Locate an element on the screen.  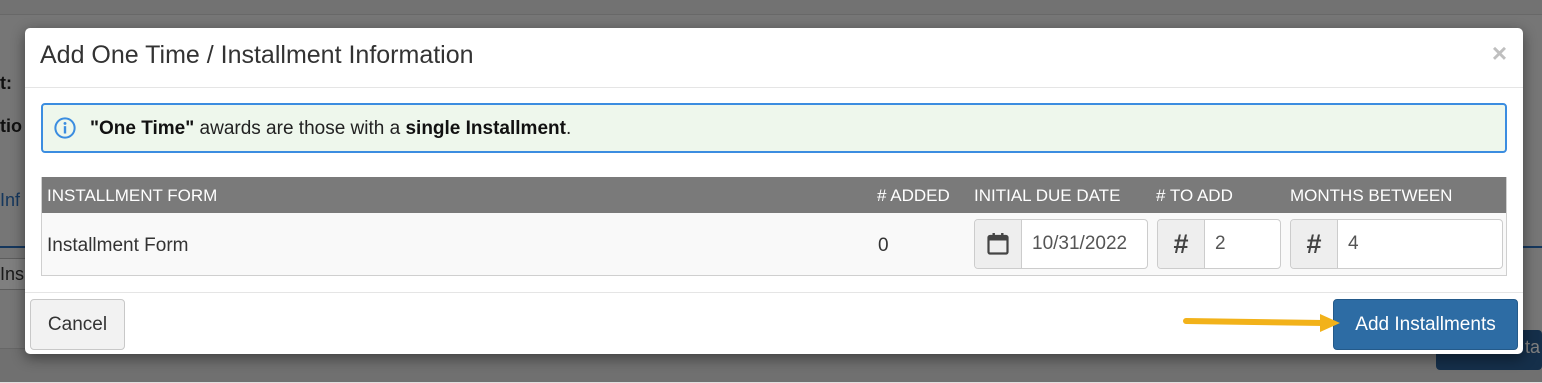
annotation-arrow-icon is located at coordinates (1261, 323).